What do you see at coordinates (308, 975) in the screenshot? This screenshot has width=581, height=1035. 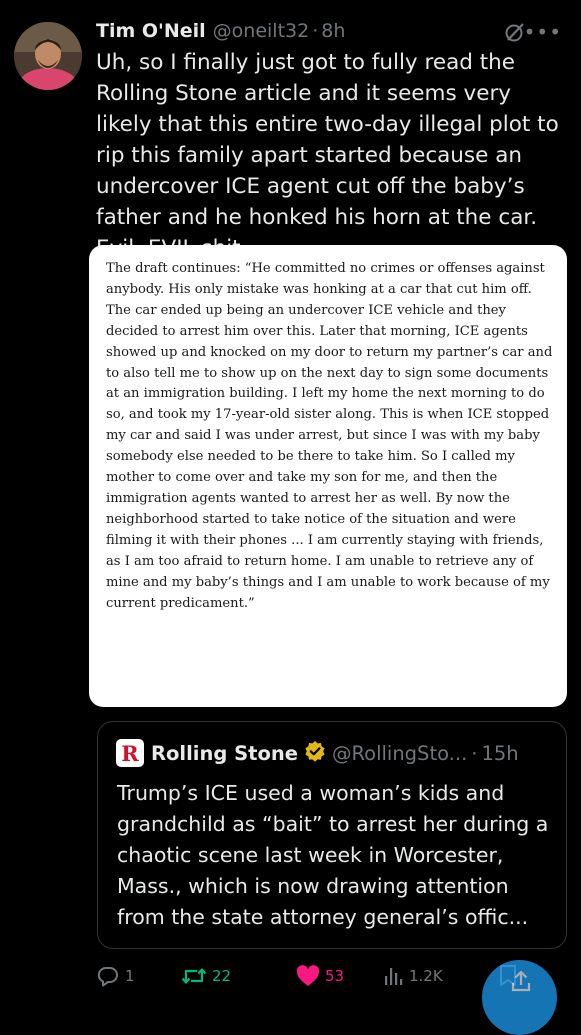 I see `heart-icon` at bounding box center [308, 975].